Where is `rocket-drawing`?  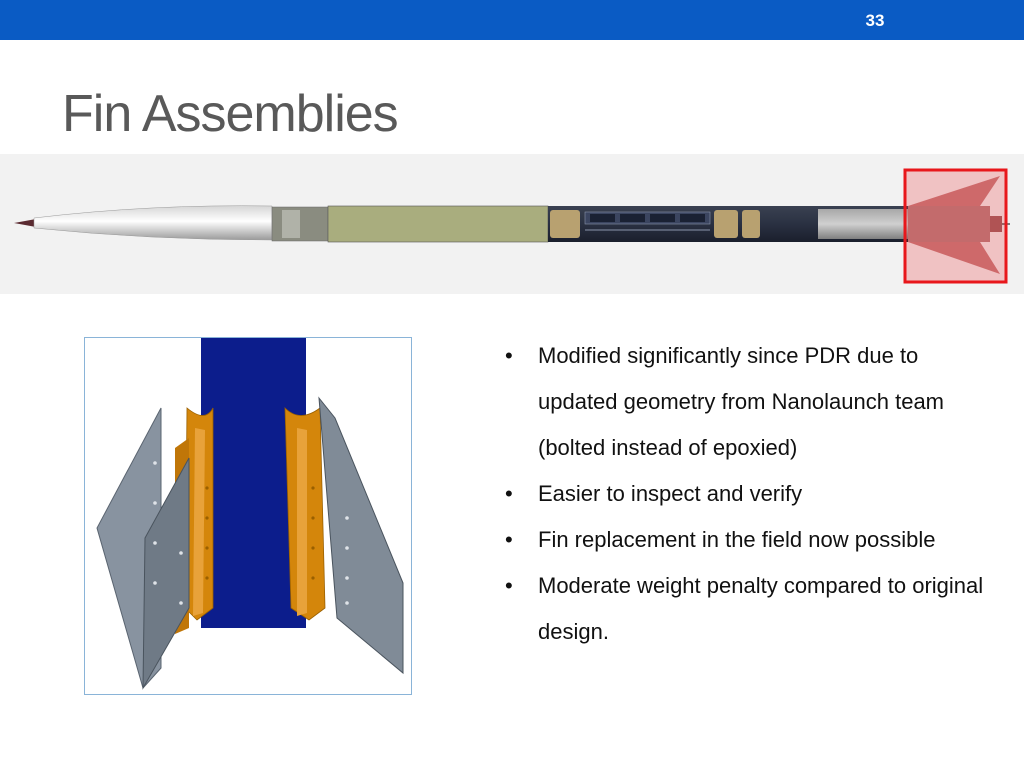
rocket-drawing is located at coordinates (512, 226).